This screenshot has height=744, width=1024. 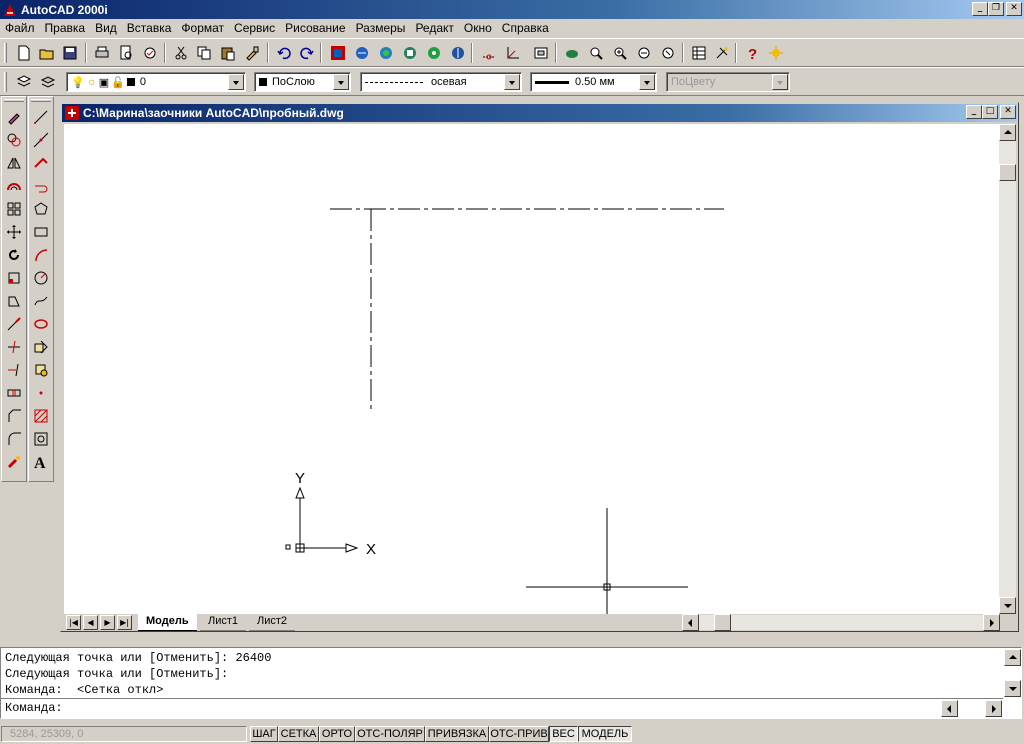 I want to click on offset-icon, so click(x=14, y=186).